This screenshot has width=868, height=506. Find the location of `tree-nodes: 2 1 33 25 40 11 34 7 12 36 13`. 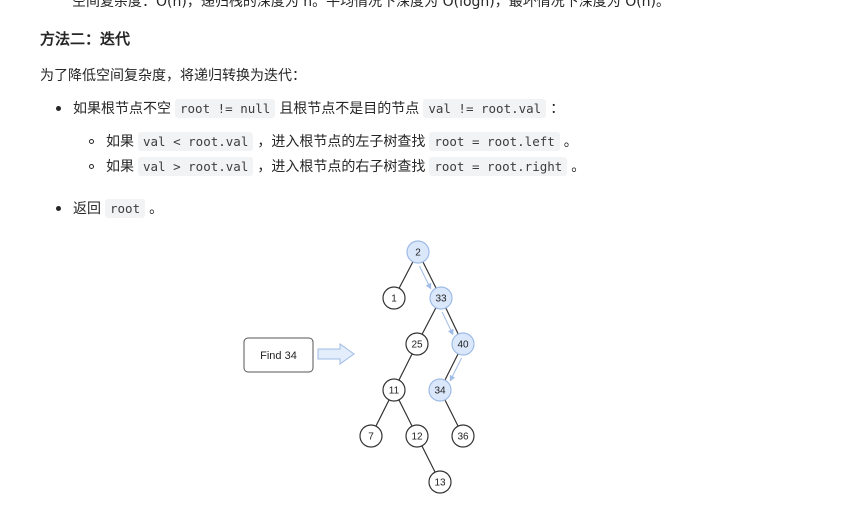

tree-nodes: 2 1 33 25 40 11 34 7 12 36 13 is located at coordinates (417, 367).